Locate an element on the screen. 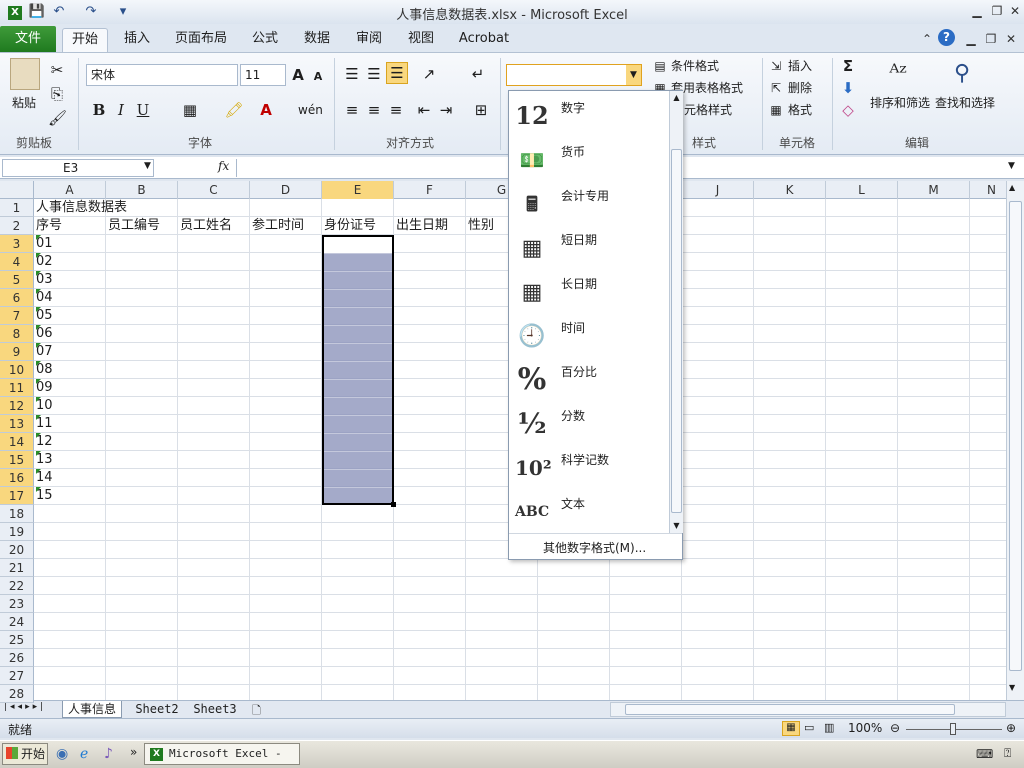 The width and height of the screenshot is (1024, 768). ie-icon: ℯ is located at coordinates (84, 754).